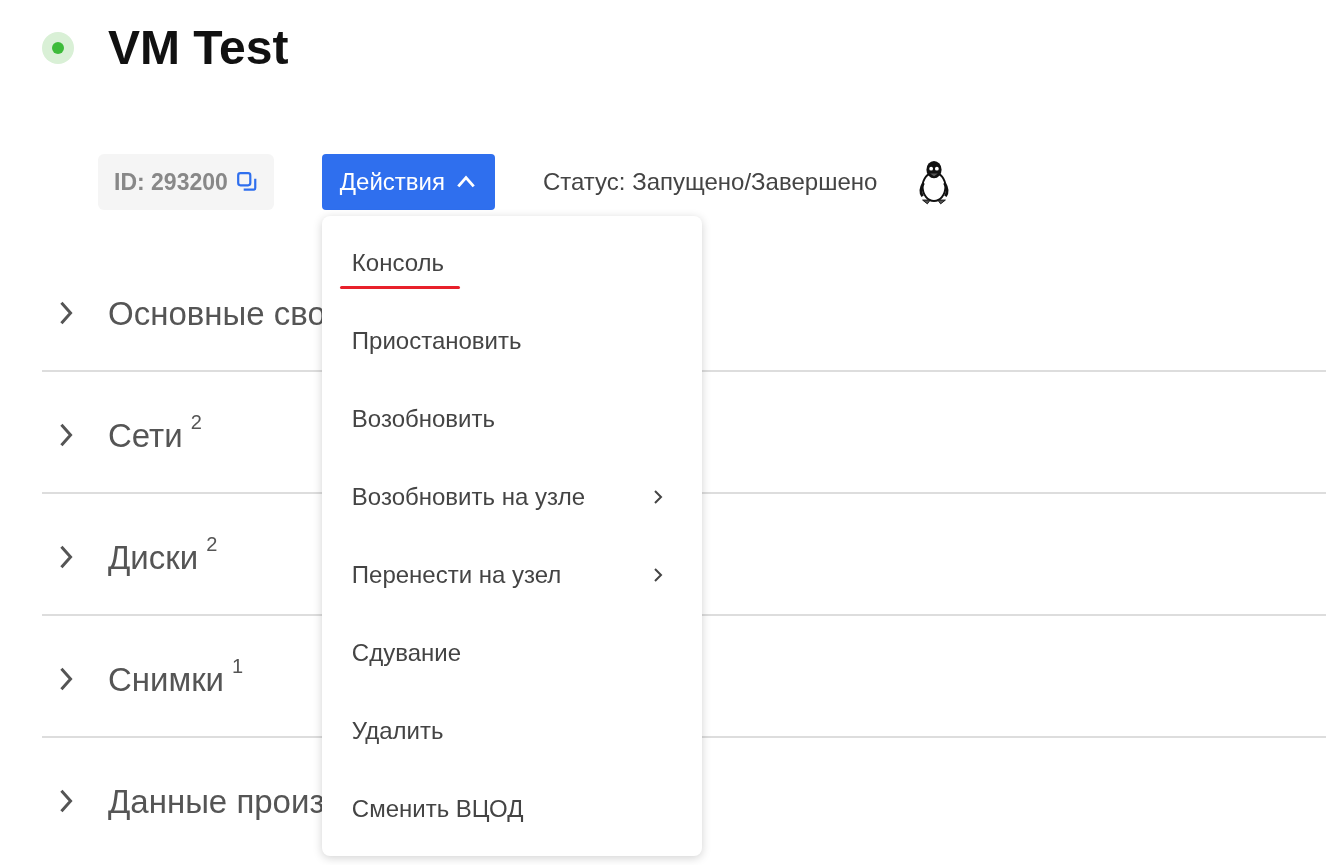 This screenshot has width=1326, height=865. What do you see at coordinates (511, 419) in the screenshot?
I see `menu-item: Возобновить` at bounding box center [511, 419].